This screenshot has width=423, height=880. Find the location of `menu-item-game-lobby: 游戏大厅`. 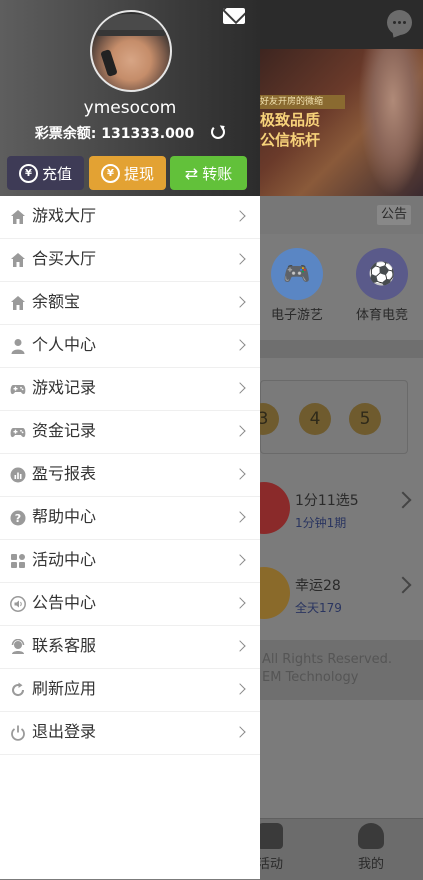

menu-item-game-lobby: 游戏大厅 is located at coordinates (130, 217).